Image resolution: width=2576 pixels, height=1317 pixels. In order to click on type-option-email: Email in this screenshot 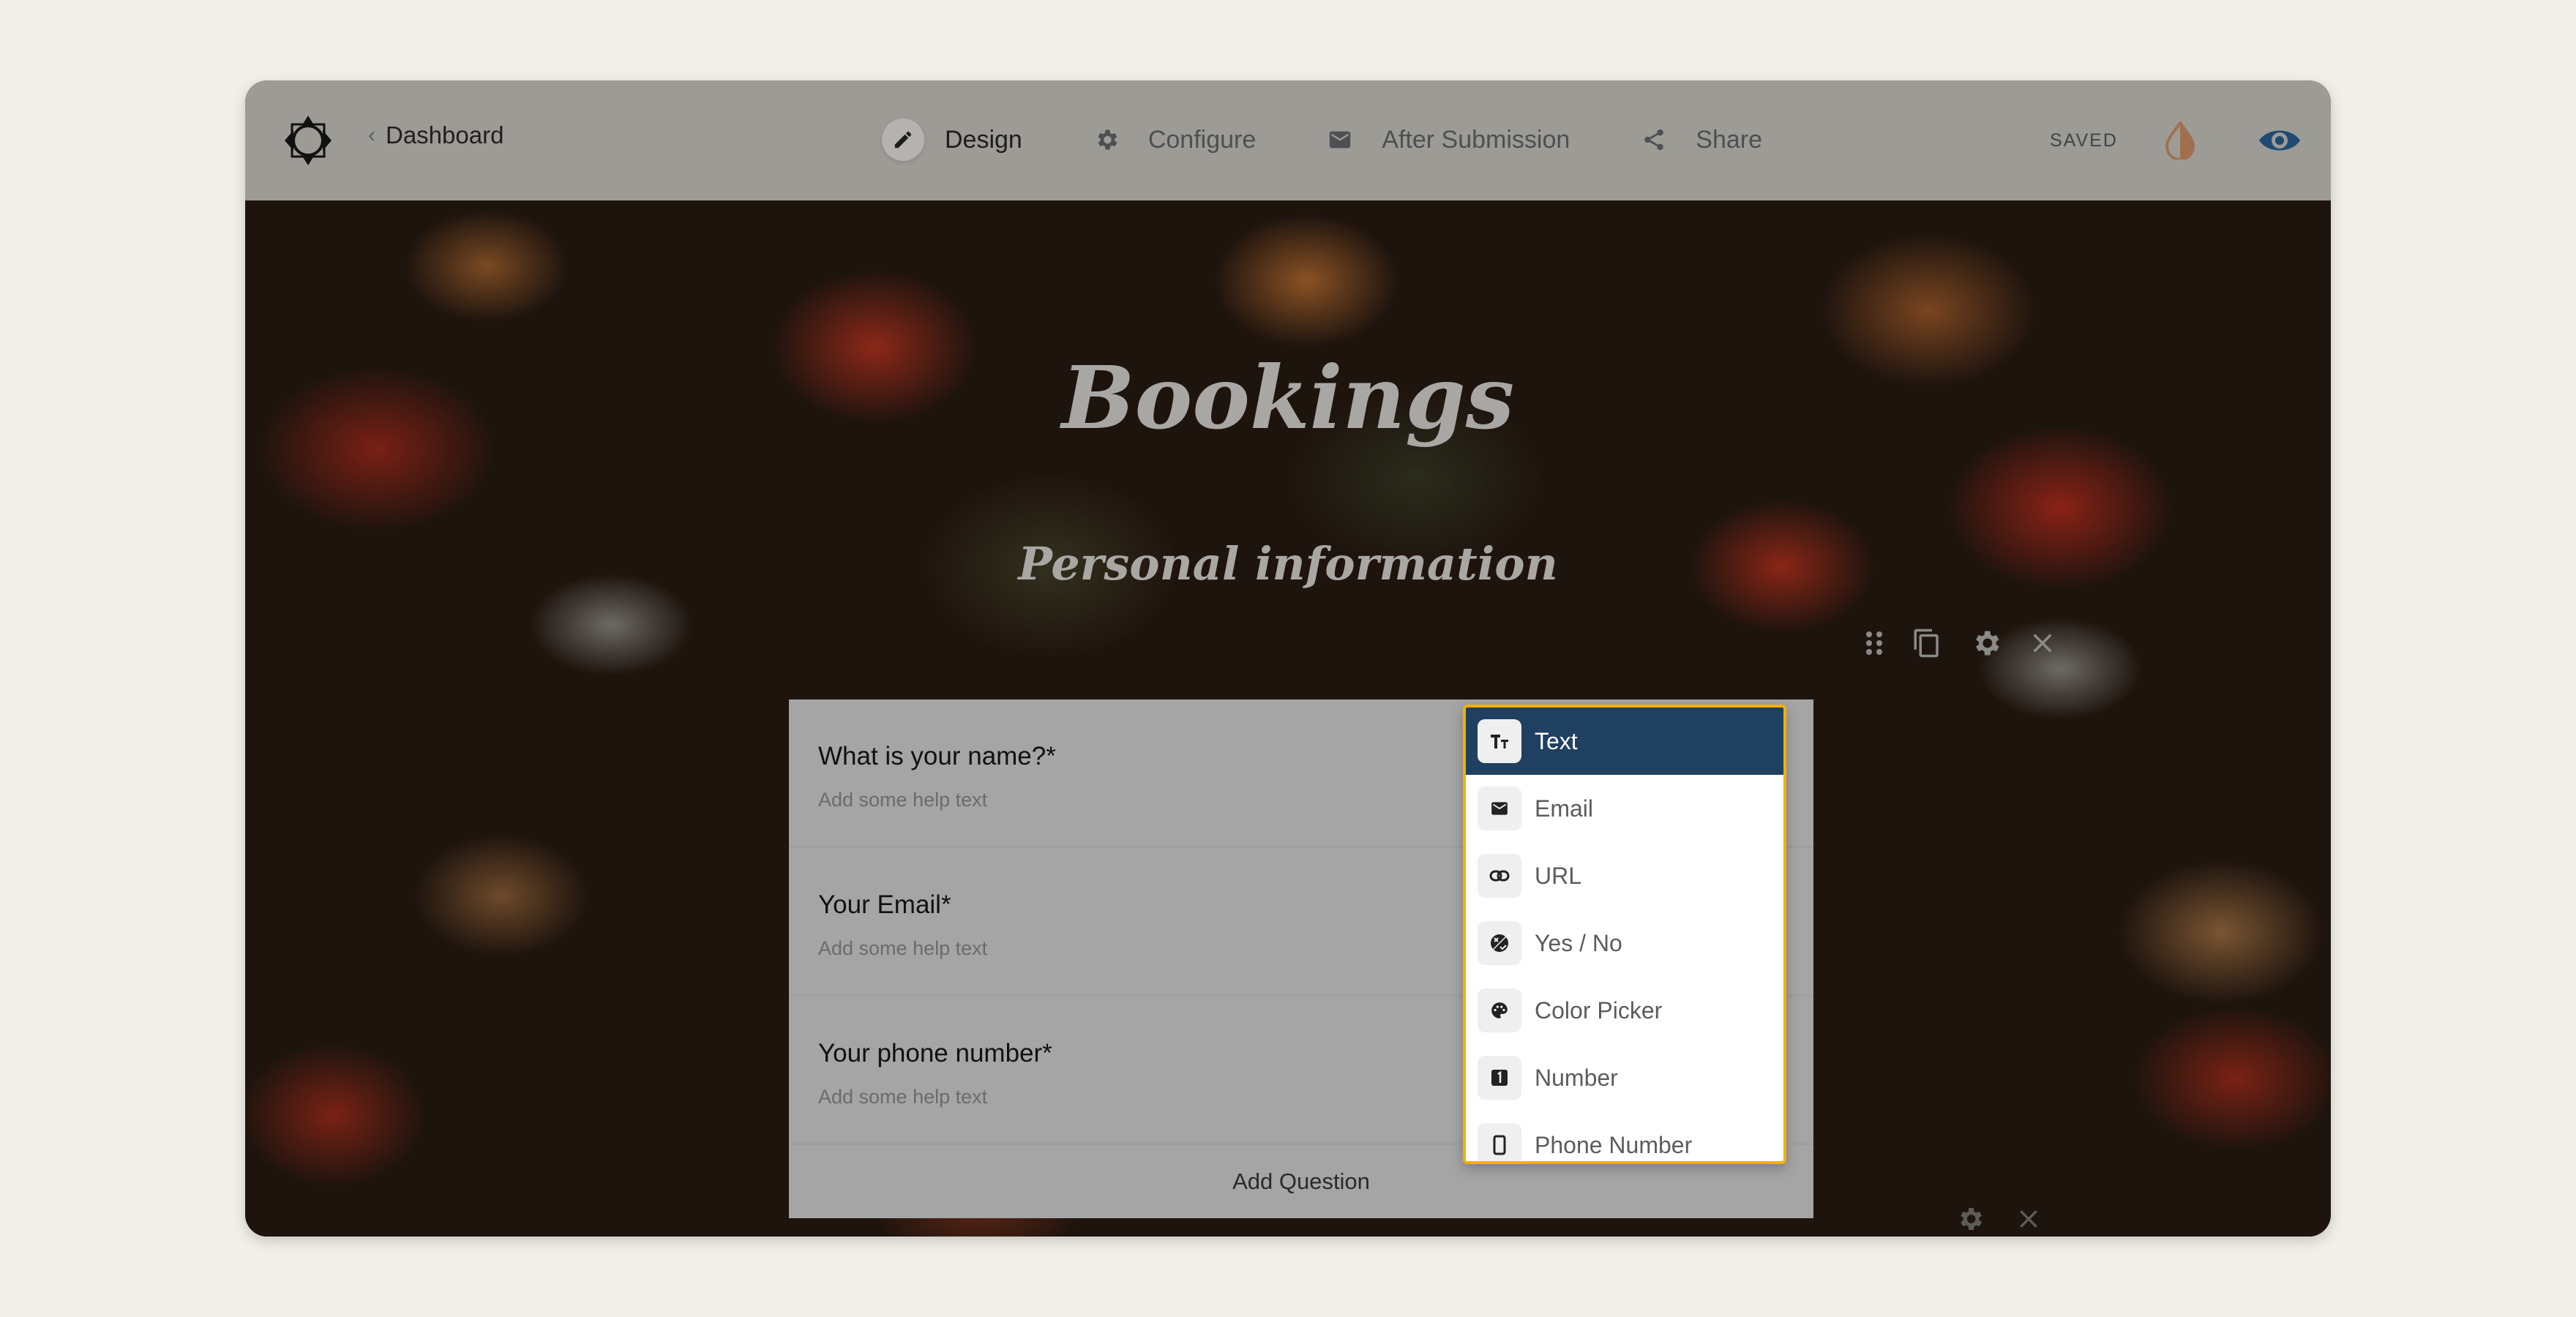, I will do `click(1624, 808)`.